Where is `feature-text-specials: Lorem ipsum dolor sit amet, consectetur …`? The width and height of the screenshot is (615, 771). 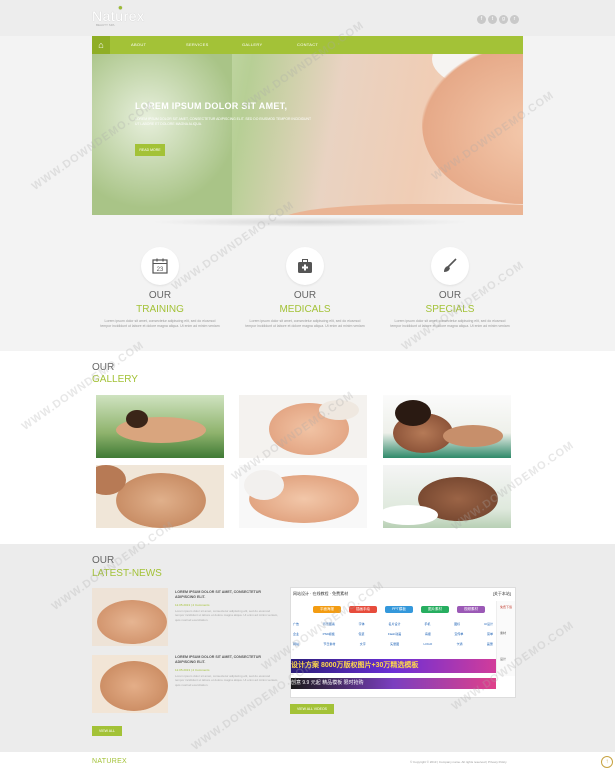 feature-text-specials: Lorem ipsum dolor sit amet, consectetur … is located at coordinates (450, 323).